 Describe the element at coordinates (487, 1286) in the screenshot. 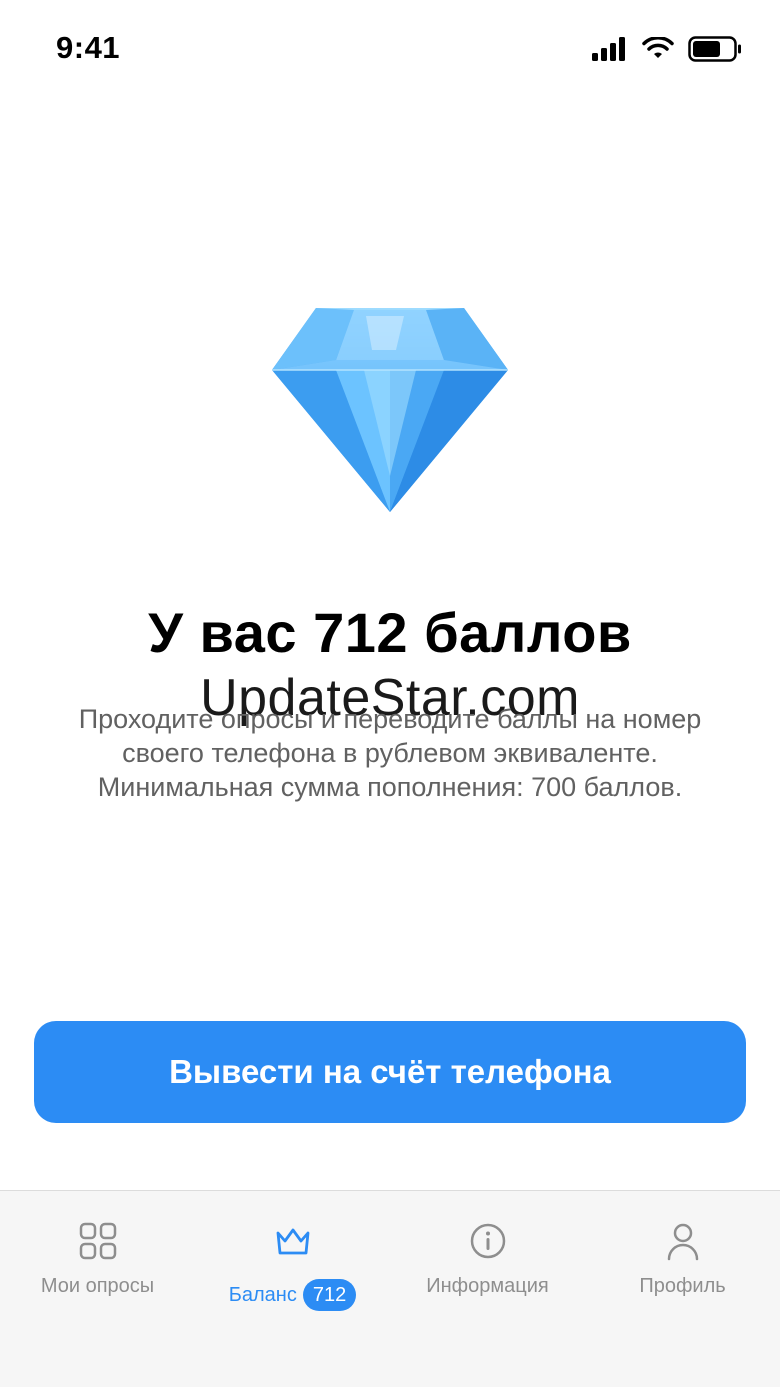

I see `tab-label: Информация` at that location.